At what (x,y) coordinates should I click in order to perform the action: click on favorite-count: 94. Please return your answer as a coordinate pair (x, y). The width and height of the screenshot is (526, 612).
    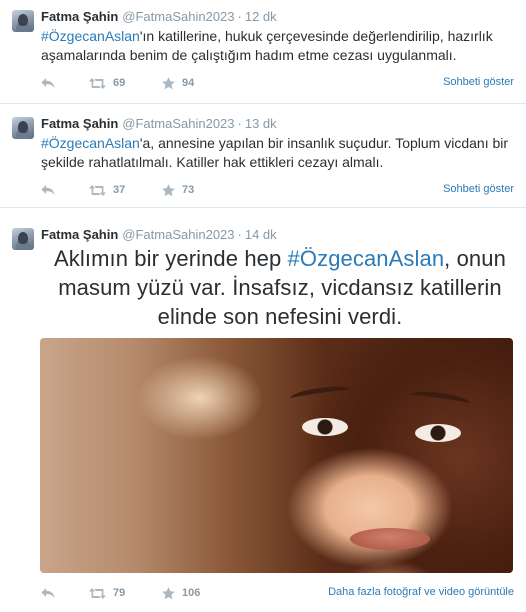
    Looking at the image, I should click on (188, 83).